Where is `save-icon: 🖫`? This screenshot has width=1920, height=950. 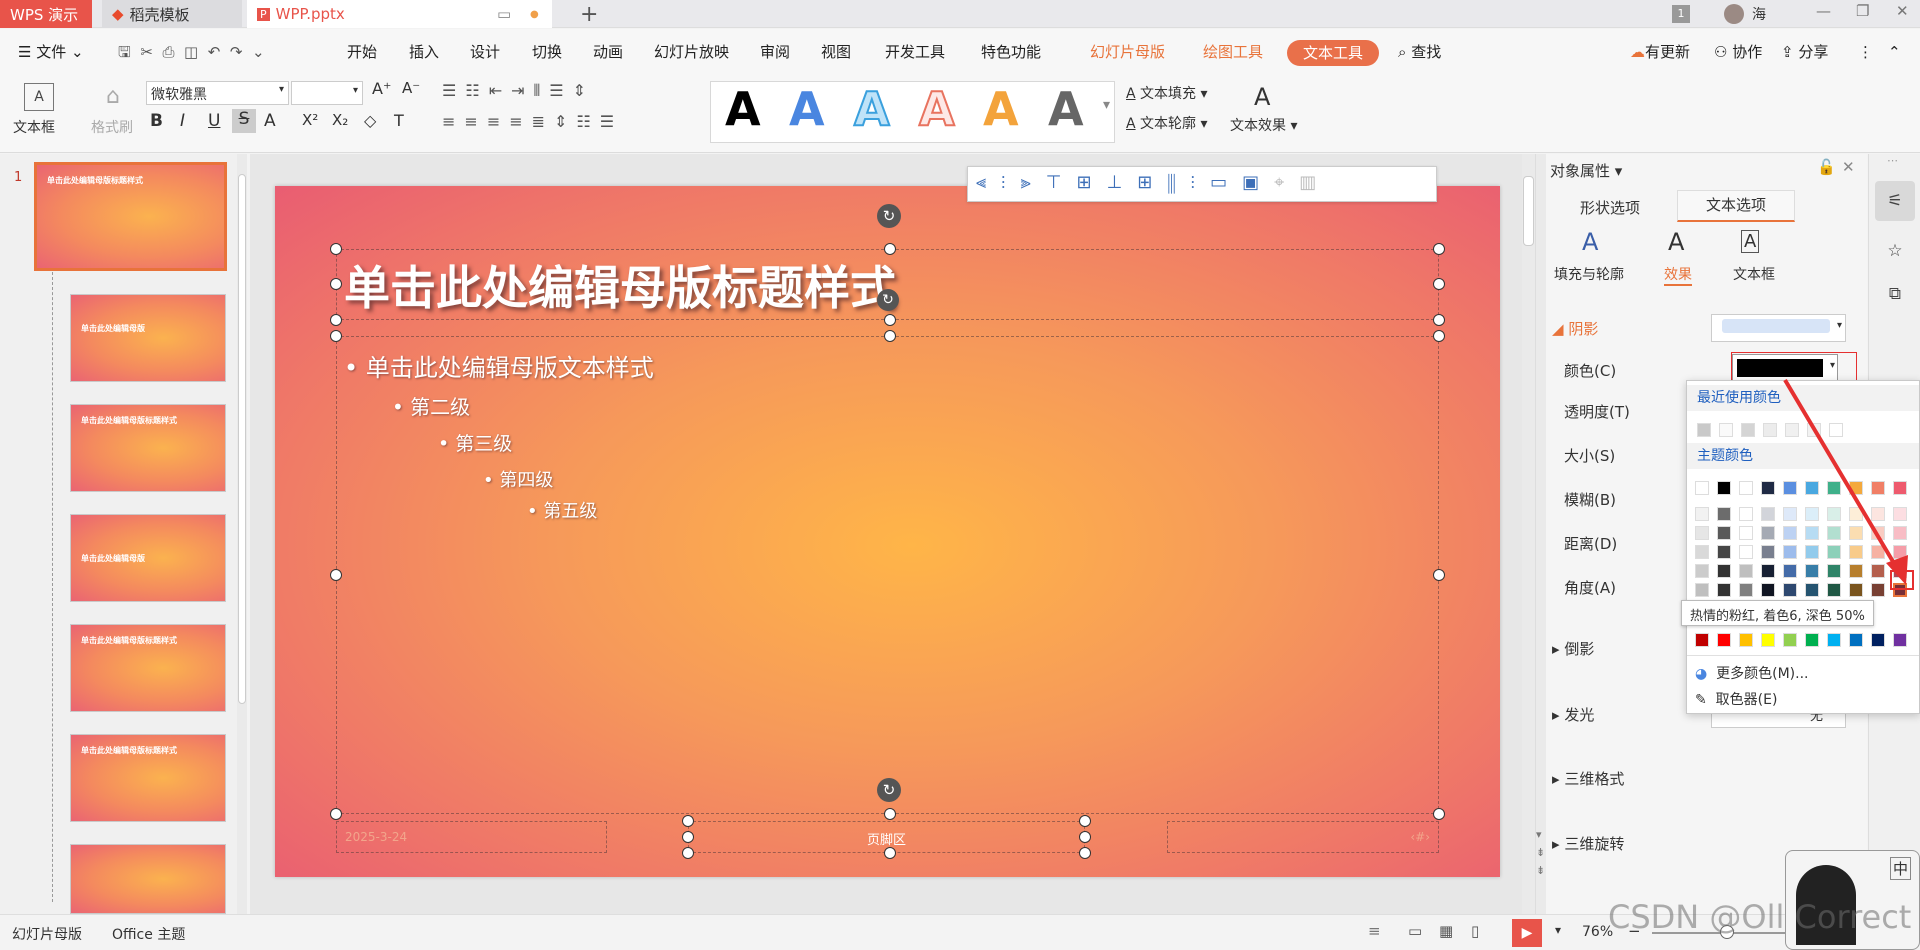 save-icon: 🖫 is located at coordinates (124, 52).